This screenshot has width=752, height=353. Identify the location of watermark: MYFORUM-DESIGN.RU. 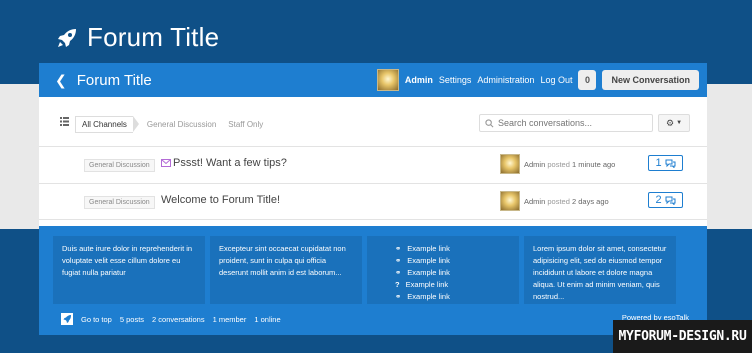
(682, 336).